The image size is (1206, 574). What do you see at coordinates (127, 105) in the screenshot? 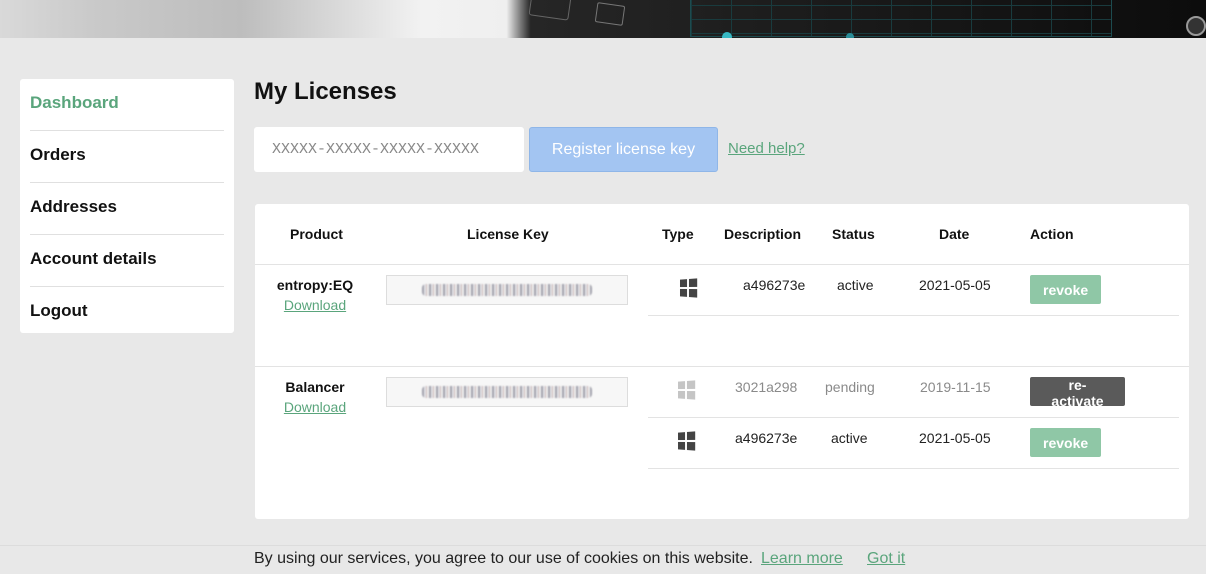
I see `sidebar-item-dashboard: Dashboard` at bounding box center [127, 105].